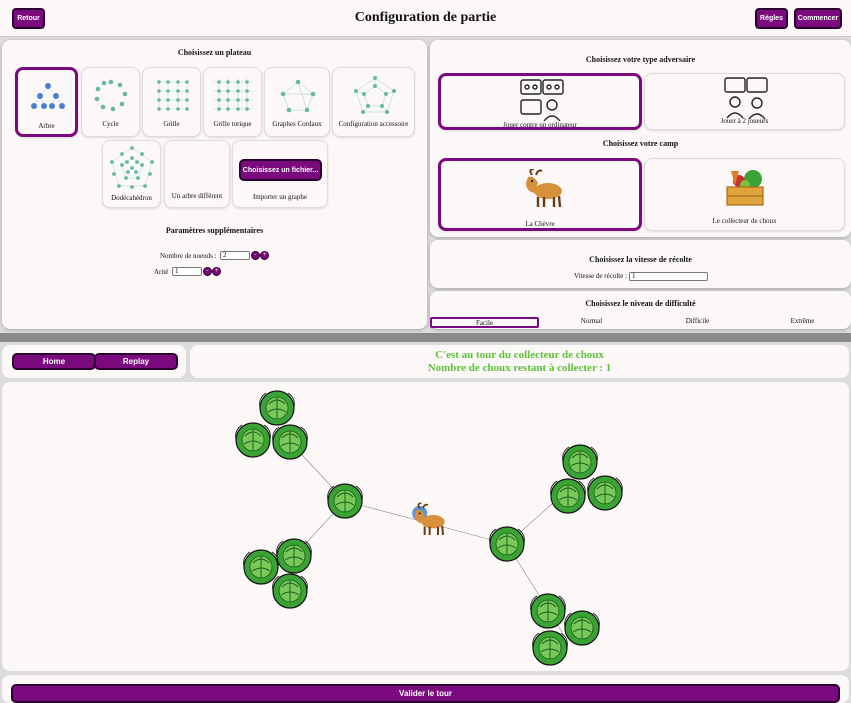 The width and height of the screenshot is (851, 703). What do you see at coordinates (298, 96) in the screenshot?
I see `chordal-graph-icon` at bounding box center [298, 96].